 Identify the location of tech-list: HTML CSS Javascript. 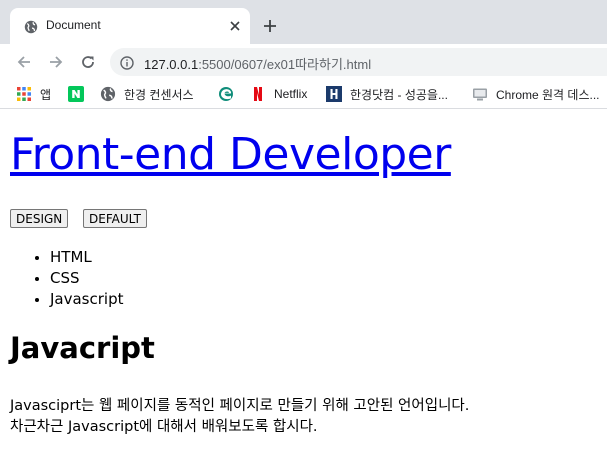
(66, 278).